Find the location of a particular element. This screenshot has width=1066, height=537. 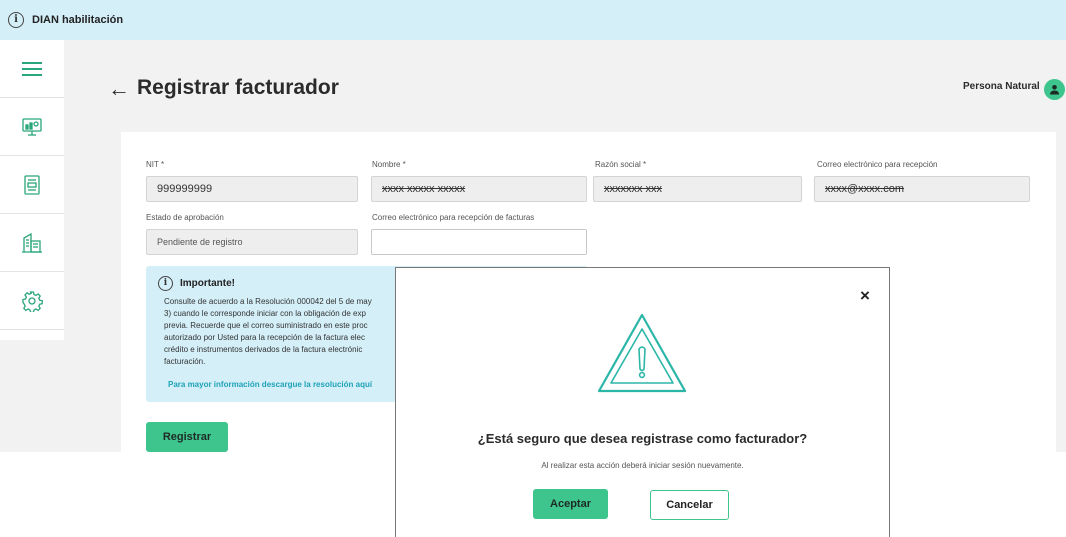

razon-social-field: xxxxxxx xxx is located at coordinates (697, 189).